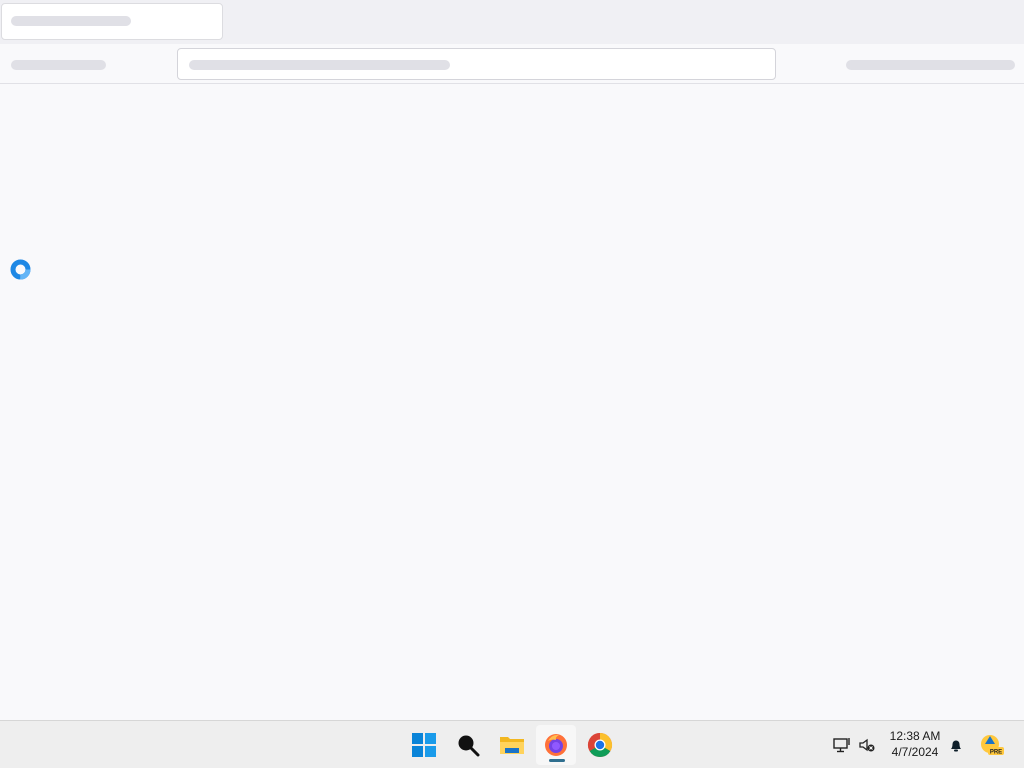 This screenshot has height=768, width=1024. Describe the element at coordinates (992, 745) in the screenshot. I see `pre-badge-icon: PRE` at that location.